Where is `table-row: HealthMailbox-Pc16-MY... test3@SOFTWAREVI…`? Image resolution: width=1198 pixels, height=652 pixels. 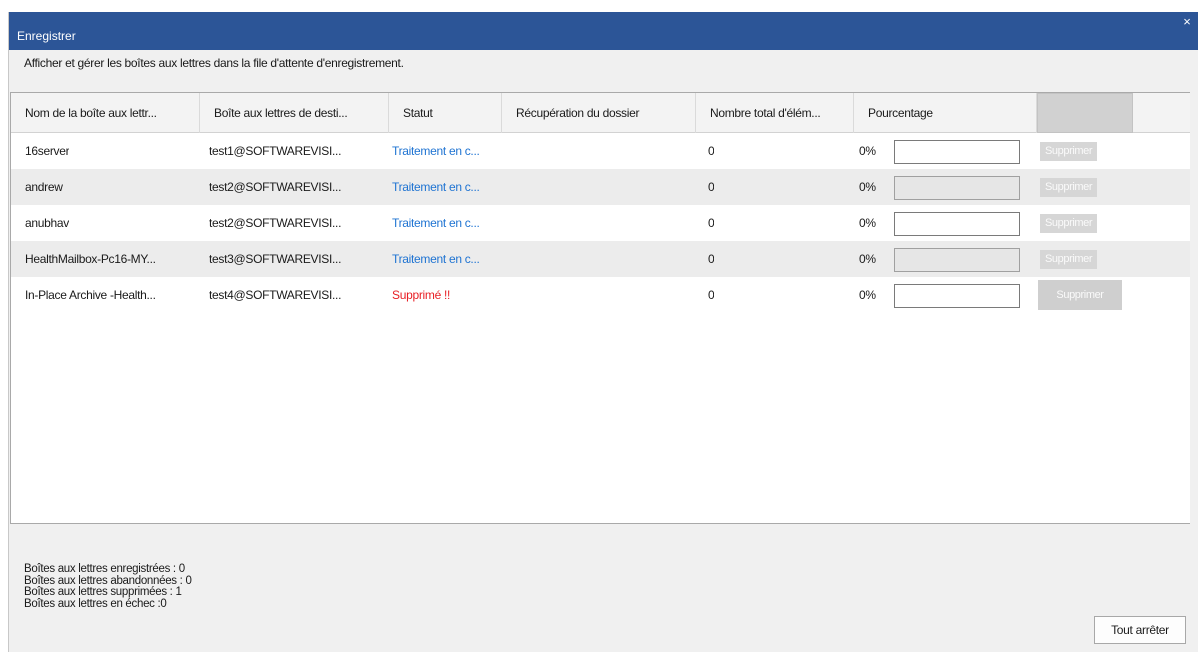 table-row: HealthMailbox-Pc16-MY... test3@SOFTWAREVI… is located at coordinates (600, 259).